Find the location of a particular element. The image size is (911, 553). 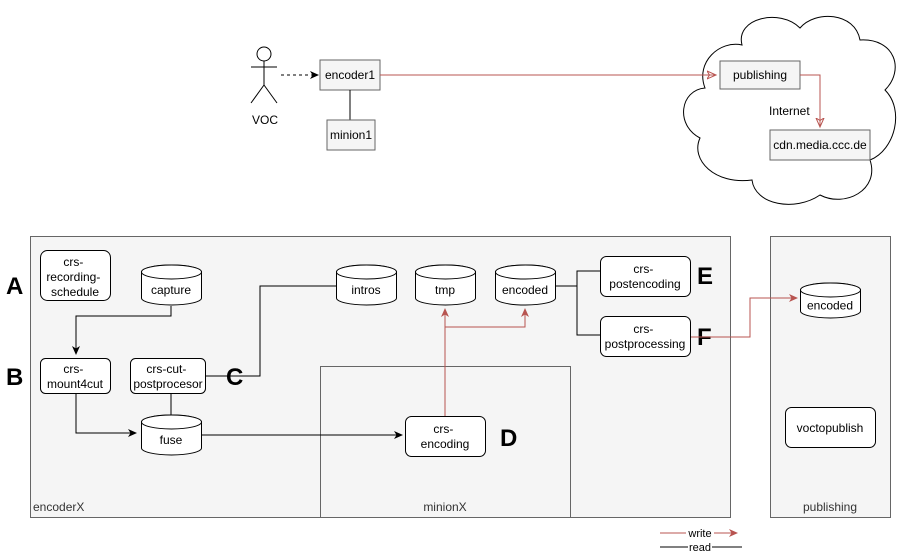

minion1-node: minion1 is located at coordinates (351, 135).